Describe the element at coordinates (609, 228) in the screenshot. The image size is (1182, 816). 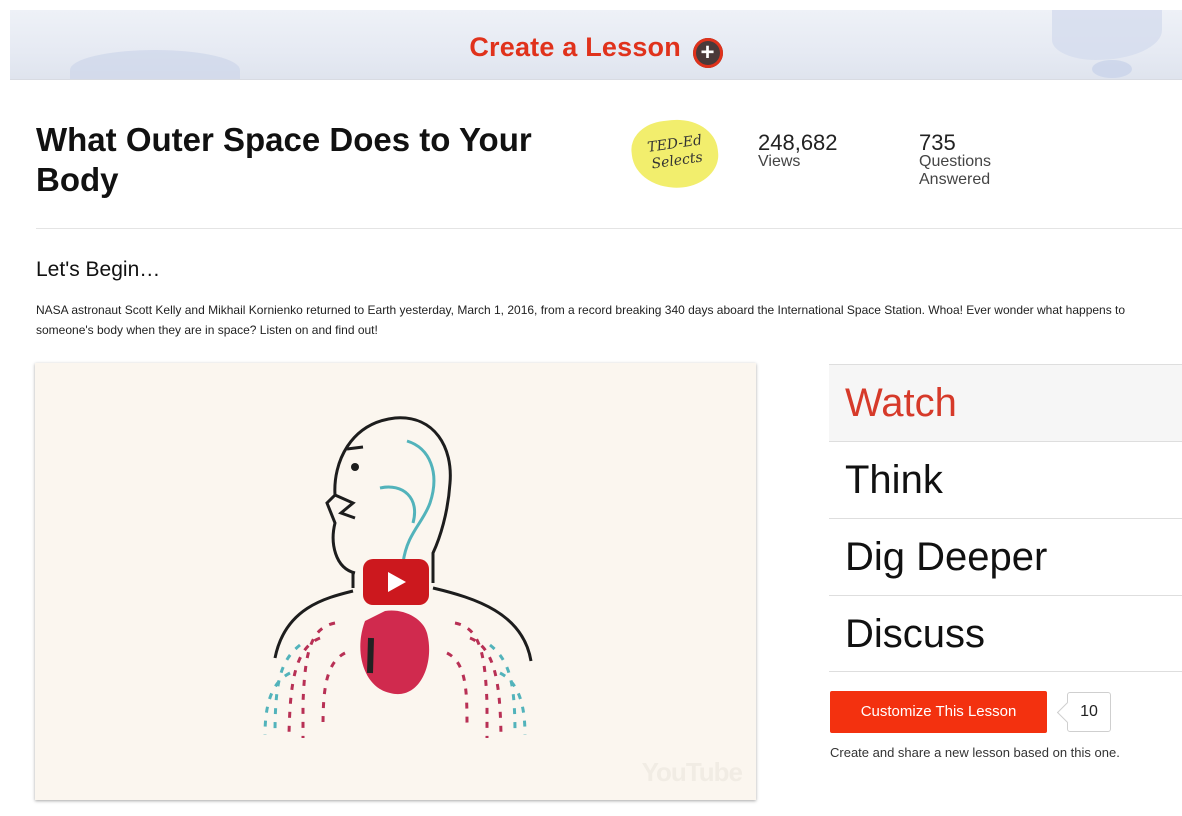
I see `divider` at that location.